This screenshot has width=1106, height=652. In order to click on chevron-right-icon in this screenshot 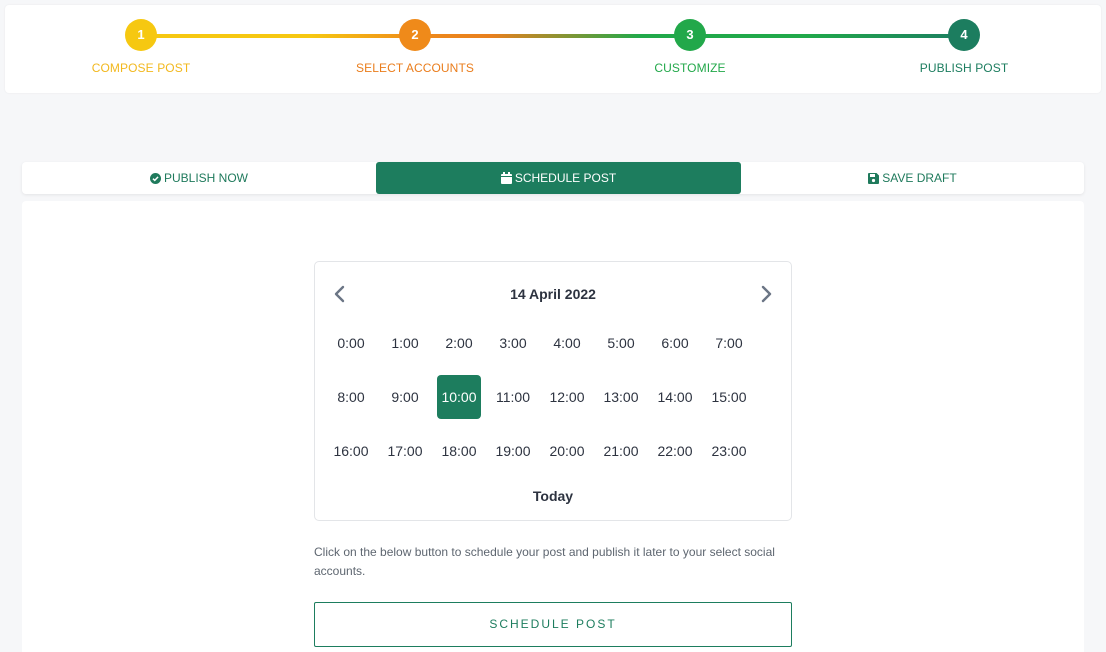, I will do `click(766, 294)`.